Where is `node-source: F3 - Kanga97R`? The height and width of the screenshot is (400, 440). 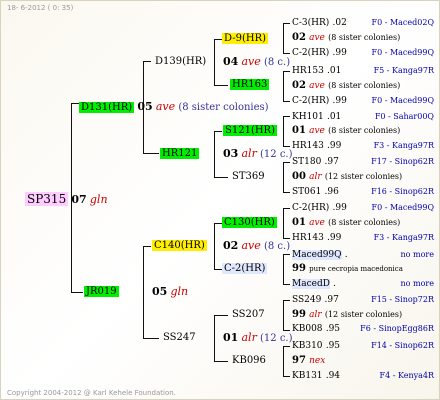 node-source: F3 - Kanga97R is located at coordinates (403, 145).